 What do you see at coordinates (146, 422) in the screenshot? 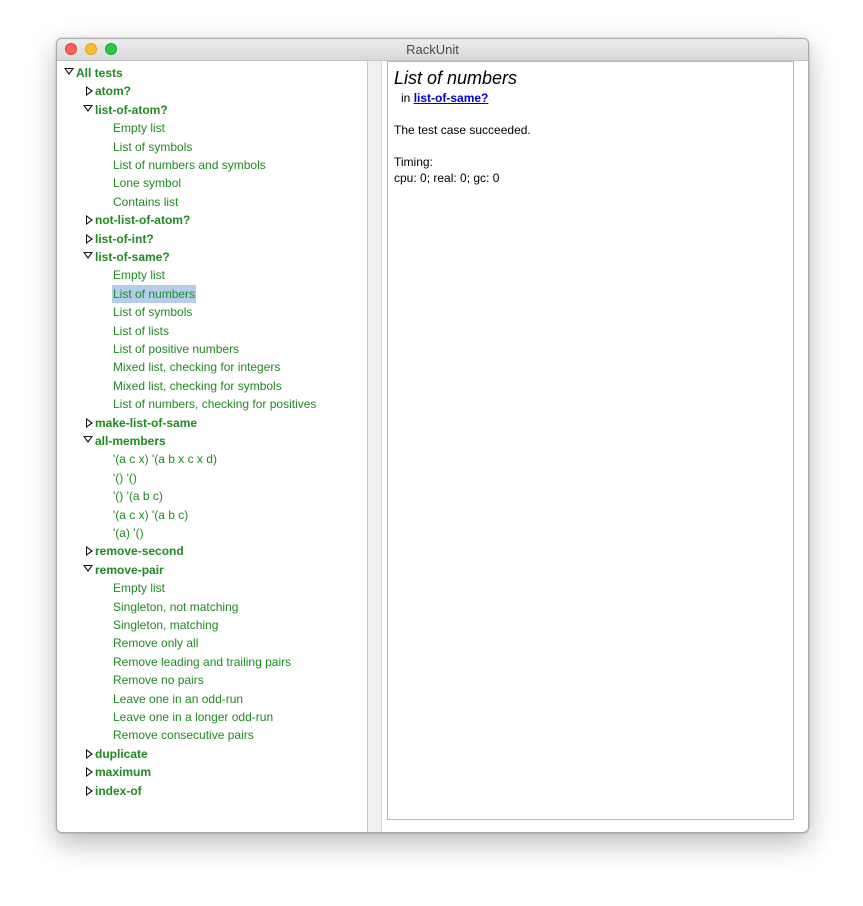
I see `node-label: make-list-of-same` at bounding box center [146, 422].